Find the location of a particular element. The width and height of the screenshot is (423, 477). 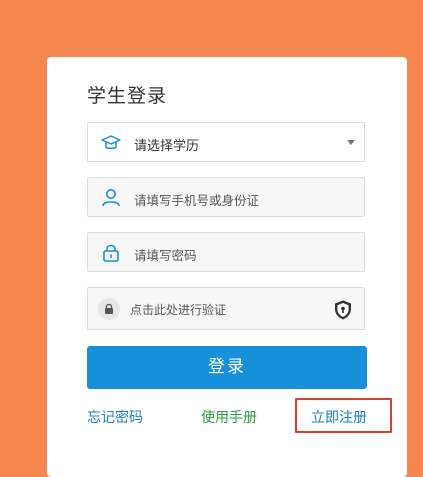

user-manual-link: 使用手册 is located at coordinates (229, 417).